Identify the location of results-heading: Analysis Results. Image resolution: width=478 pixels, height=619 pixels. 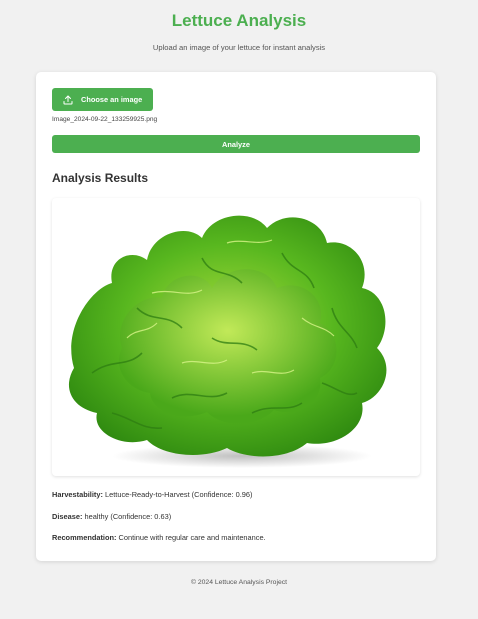
(100, 178).